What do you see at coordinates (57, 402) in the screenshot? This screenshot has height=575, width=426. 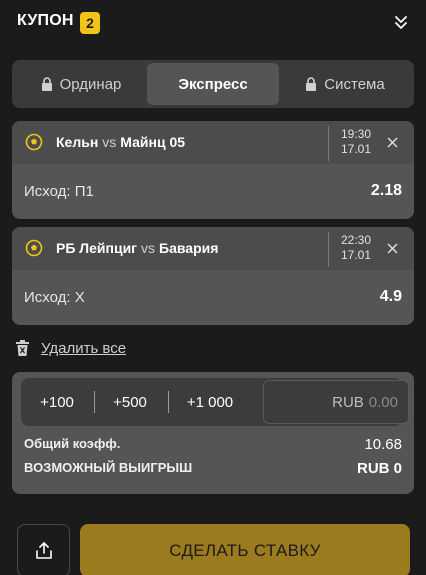 I see `quick-amount-100-button: +100` at bounding box center [57, 402].